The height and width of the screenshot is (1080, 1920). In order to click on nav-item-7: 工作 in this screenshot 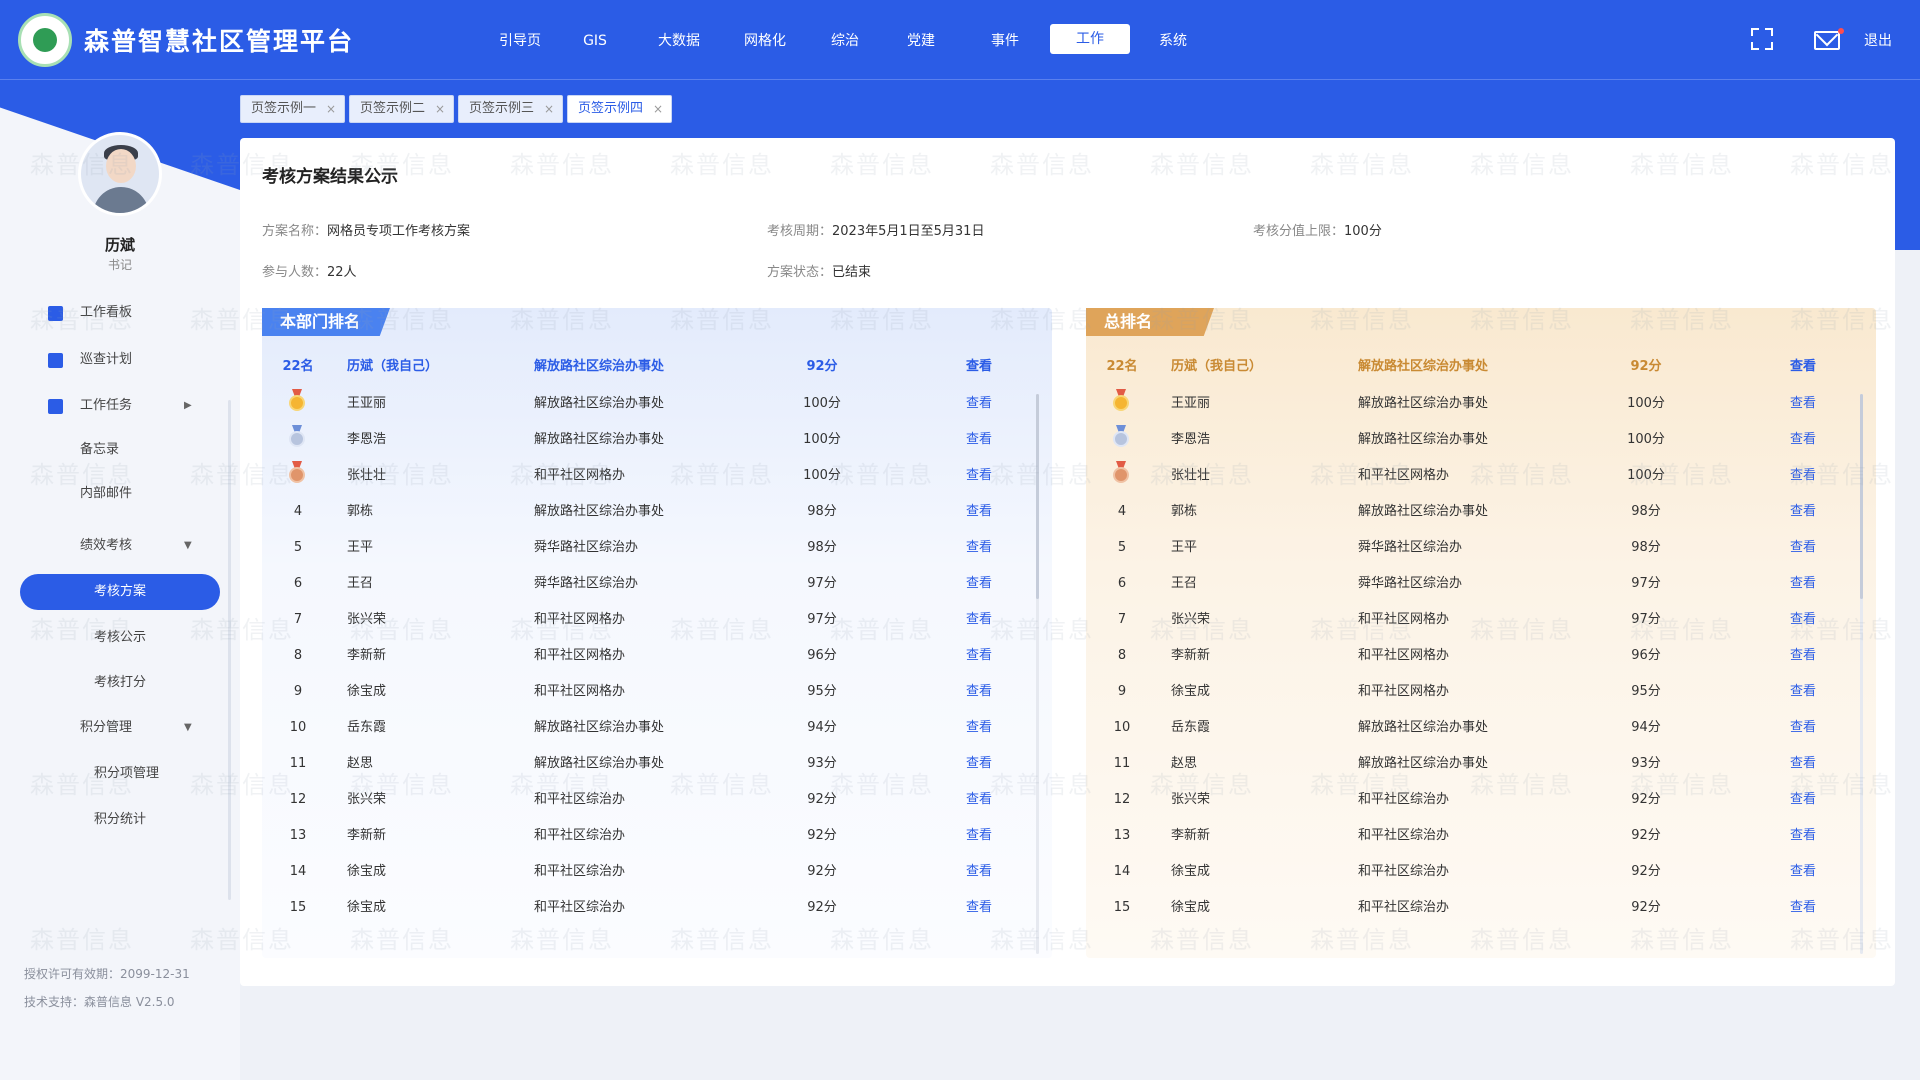, I will do `click(1090, 39)`.